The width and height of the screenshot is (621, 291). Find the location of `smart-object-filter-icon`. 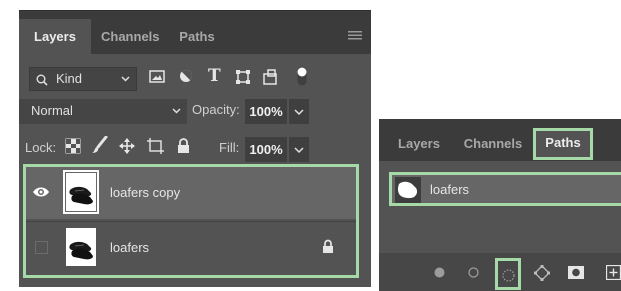

smart-object-filter-icon is located at coordinates (270, 77).